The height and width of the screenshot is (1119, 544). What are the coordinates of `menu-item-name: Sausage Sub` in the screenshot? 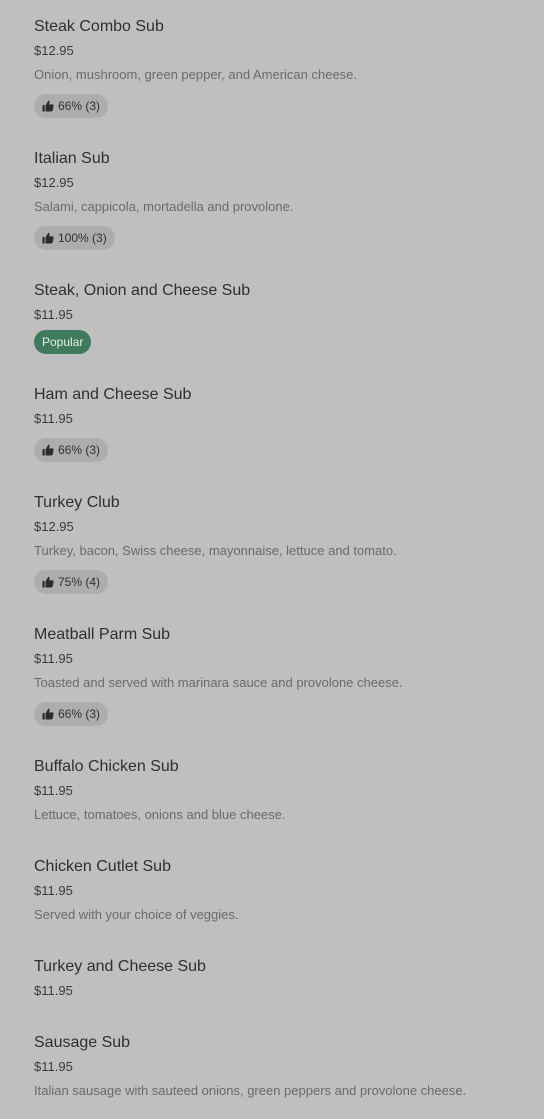 It's located at (82, 1042).